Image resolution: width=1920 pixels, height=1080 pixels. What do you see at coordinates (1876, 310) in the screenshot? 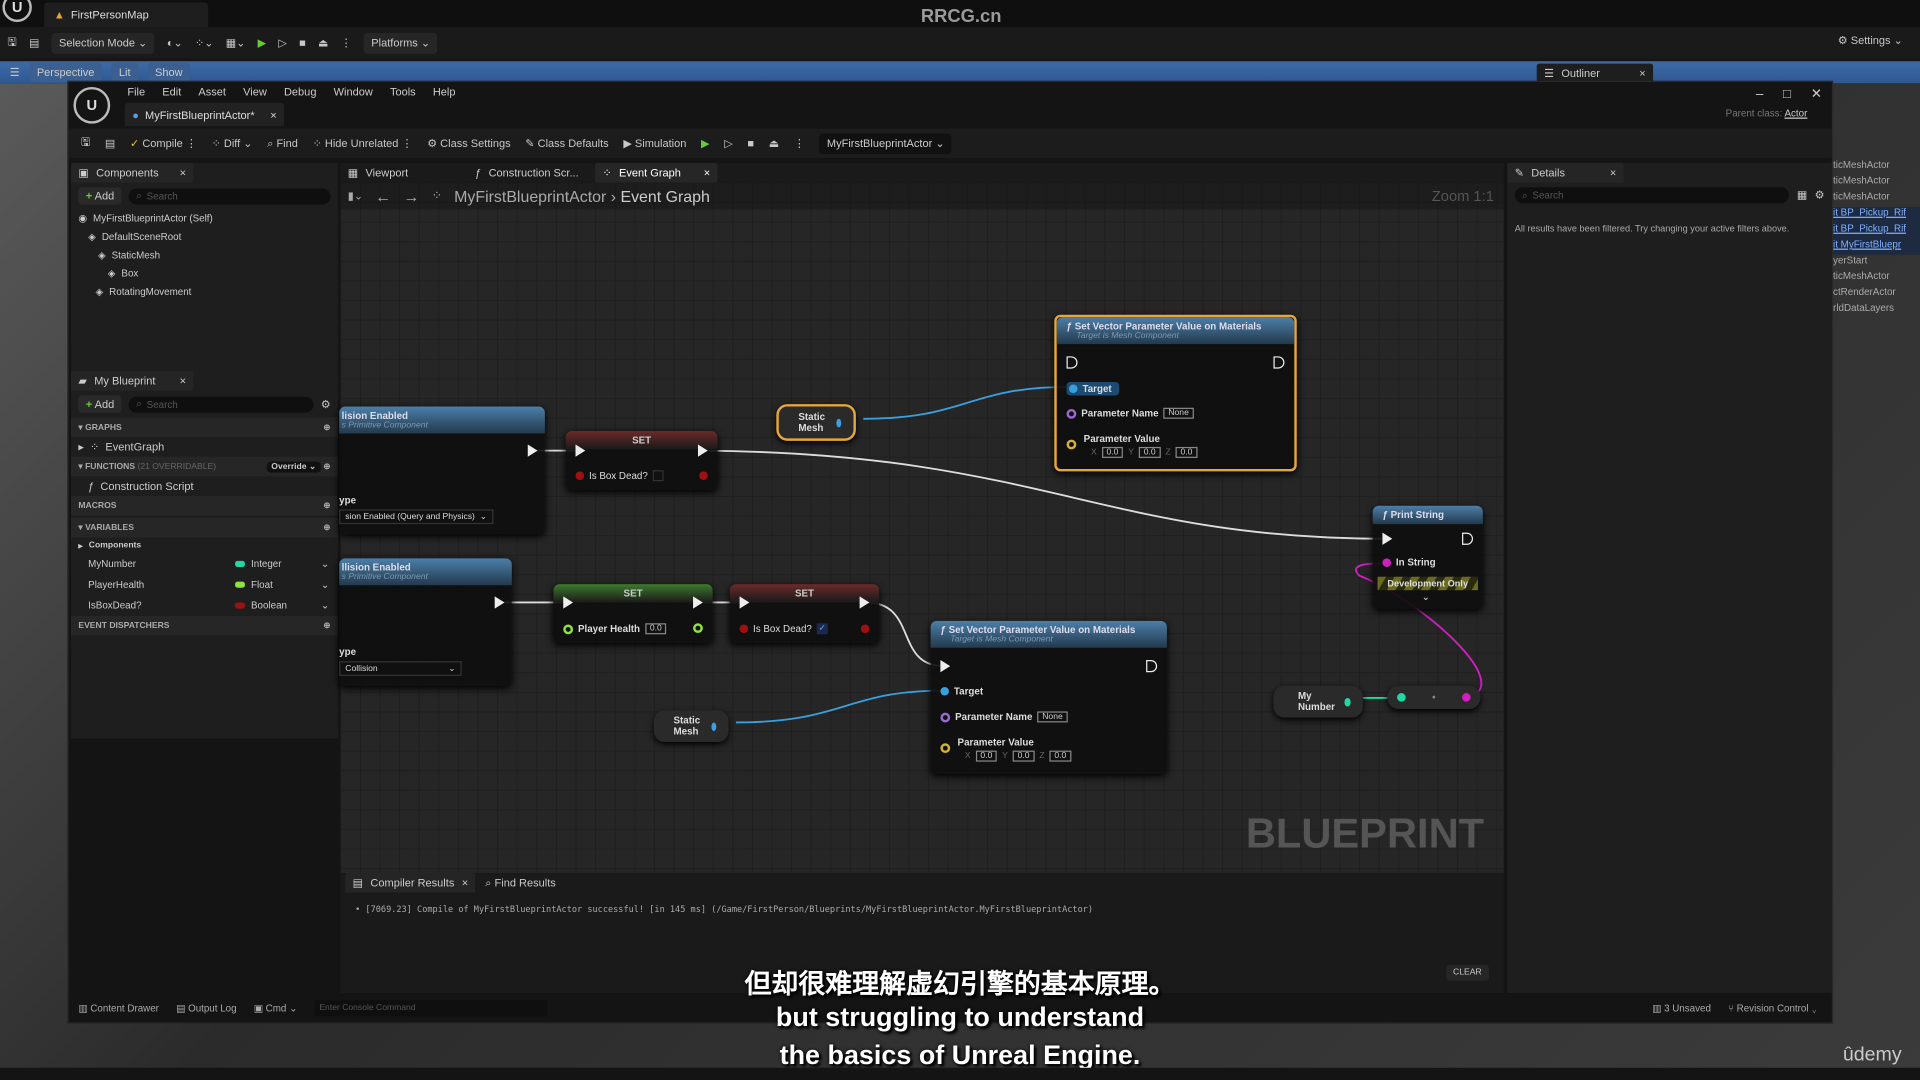
I see `outliner-item: rldDataLayers` at bounding box center [1876, 310].